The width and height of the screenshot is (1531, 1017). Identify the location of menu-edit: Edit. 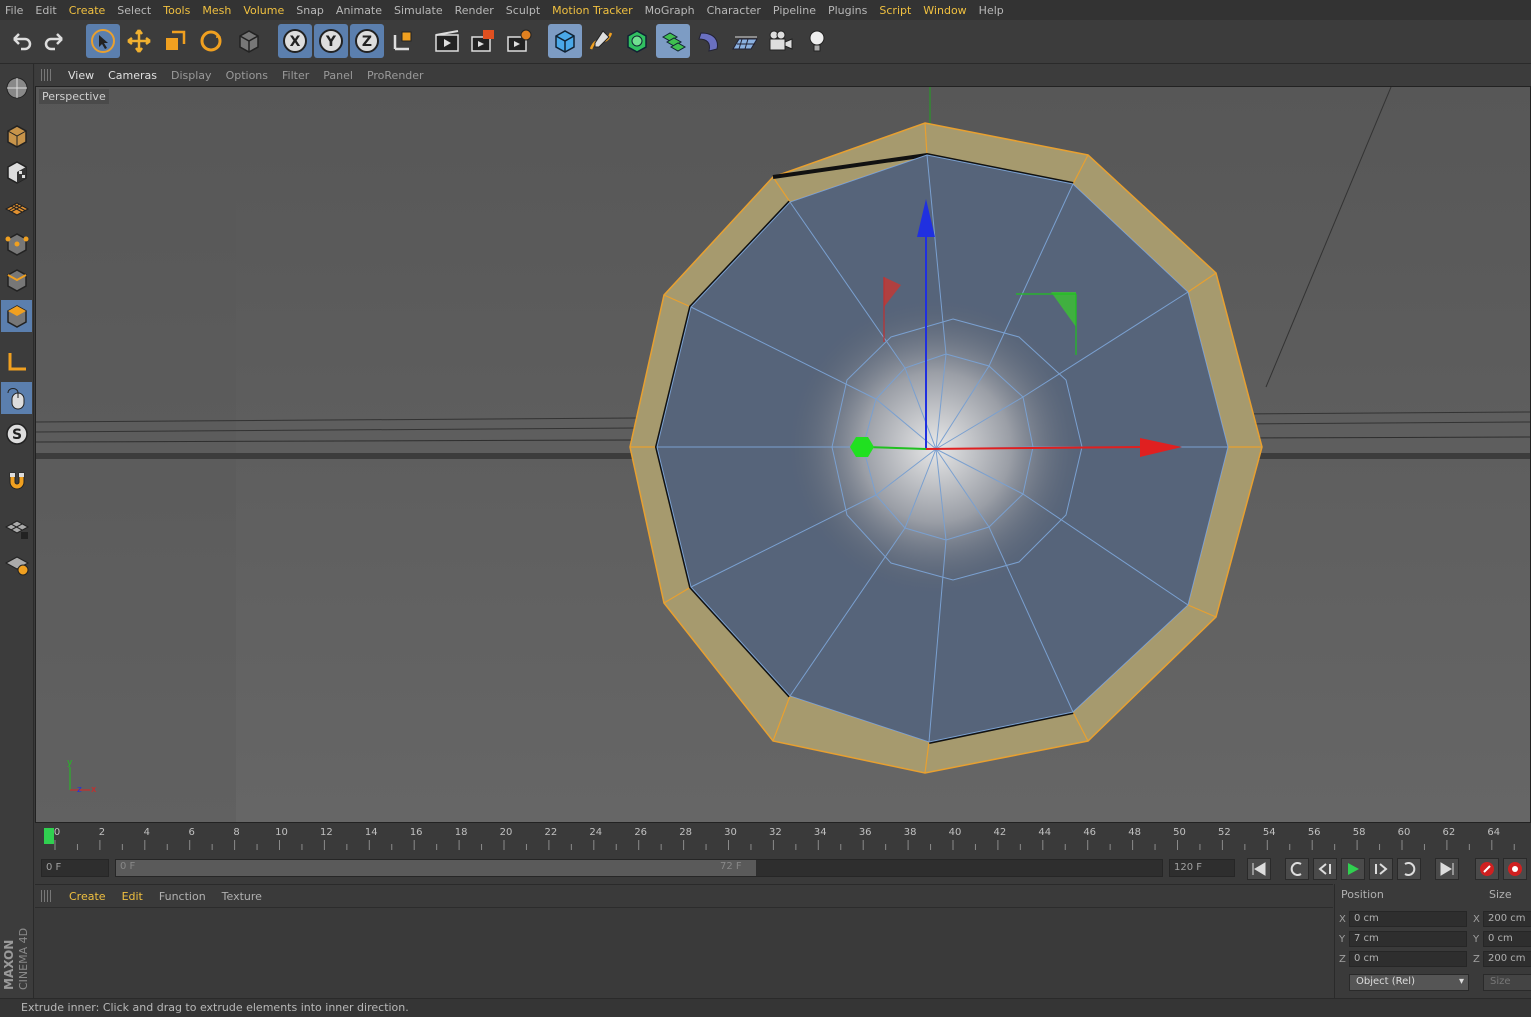
(46, 10).